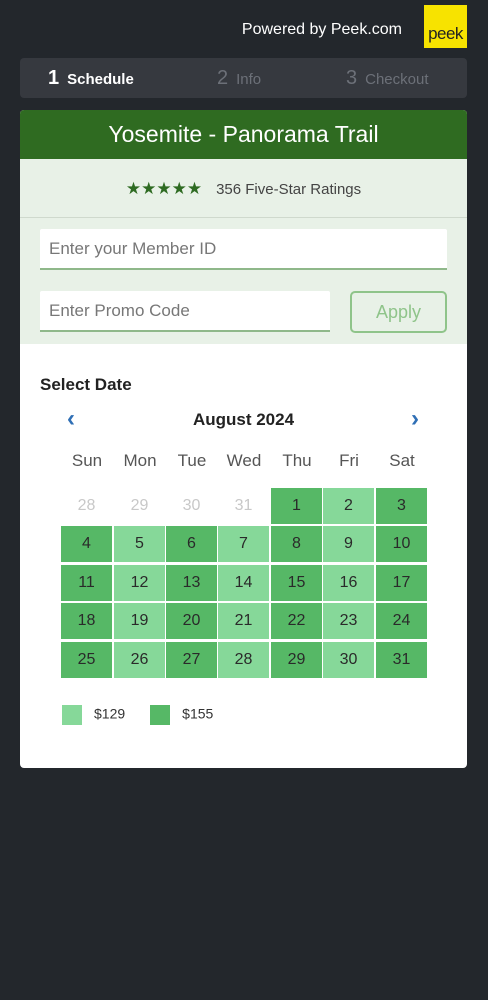 This screenshot has width=488, height=1000. What do you see at coordinates (86, 583) in the screenshot?
I see `calendar-day: 11` at bounding box center [86, 583].